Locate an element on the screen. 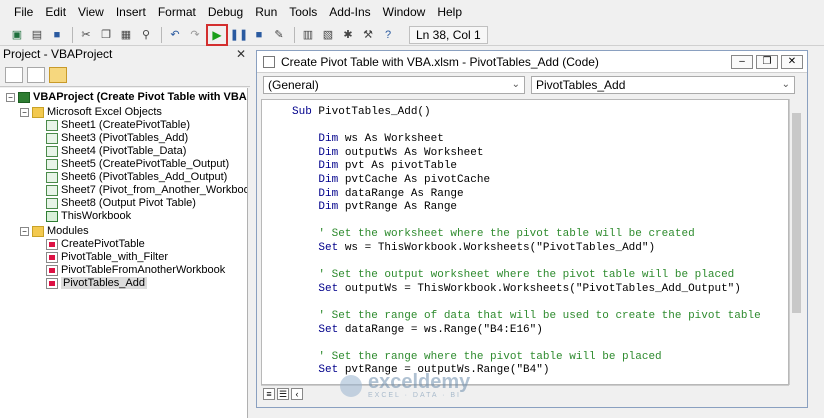 This screenshot has height=418, width=824. menu-format: Format is located at coordinates (177, 12).